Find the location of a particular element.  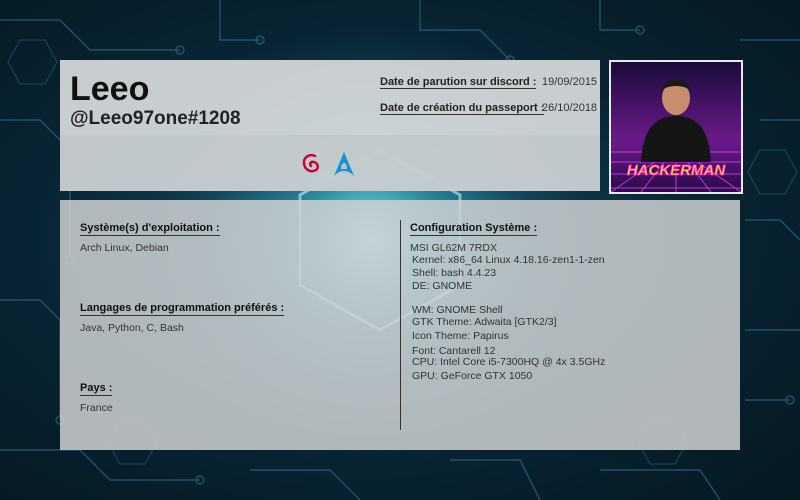

profile-handle: @Leeo97one#1208 is located at coordinates (155, 118).